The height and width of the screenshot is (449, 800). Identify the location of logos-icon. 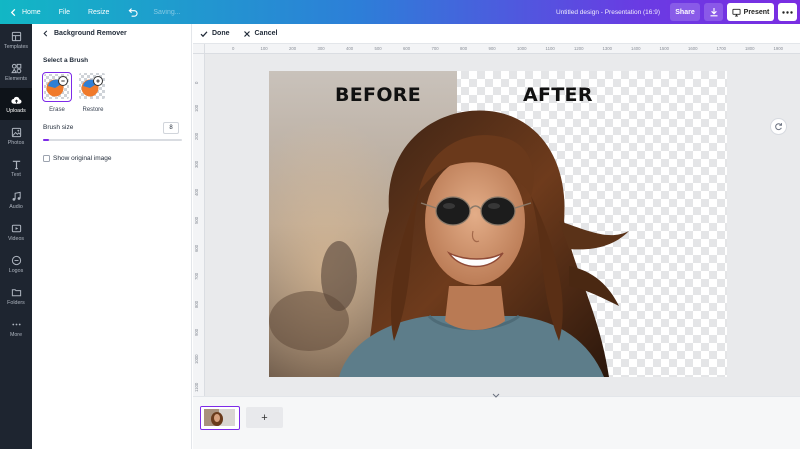
(16, 260).